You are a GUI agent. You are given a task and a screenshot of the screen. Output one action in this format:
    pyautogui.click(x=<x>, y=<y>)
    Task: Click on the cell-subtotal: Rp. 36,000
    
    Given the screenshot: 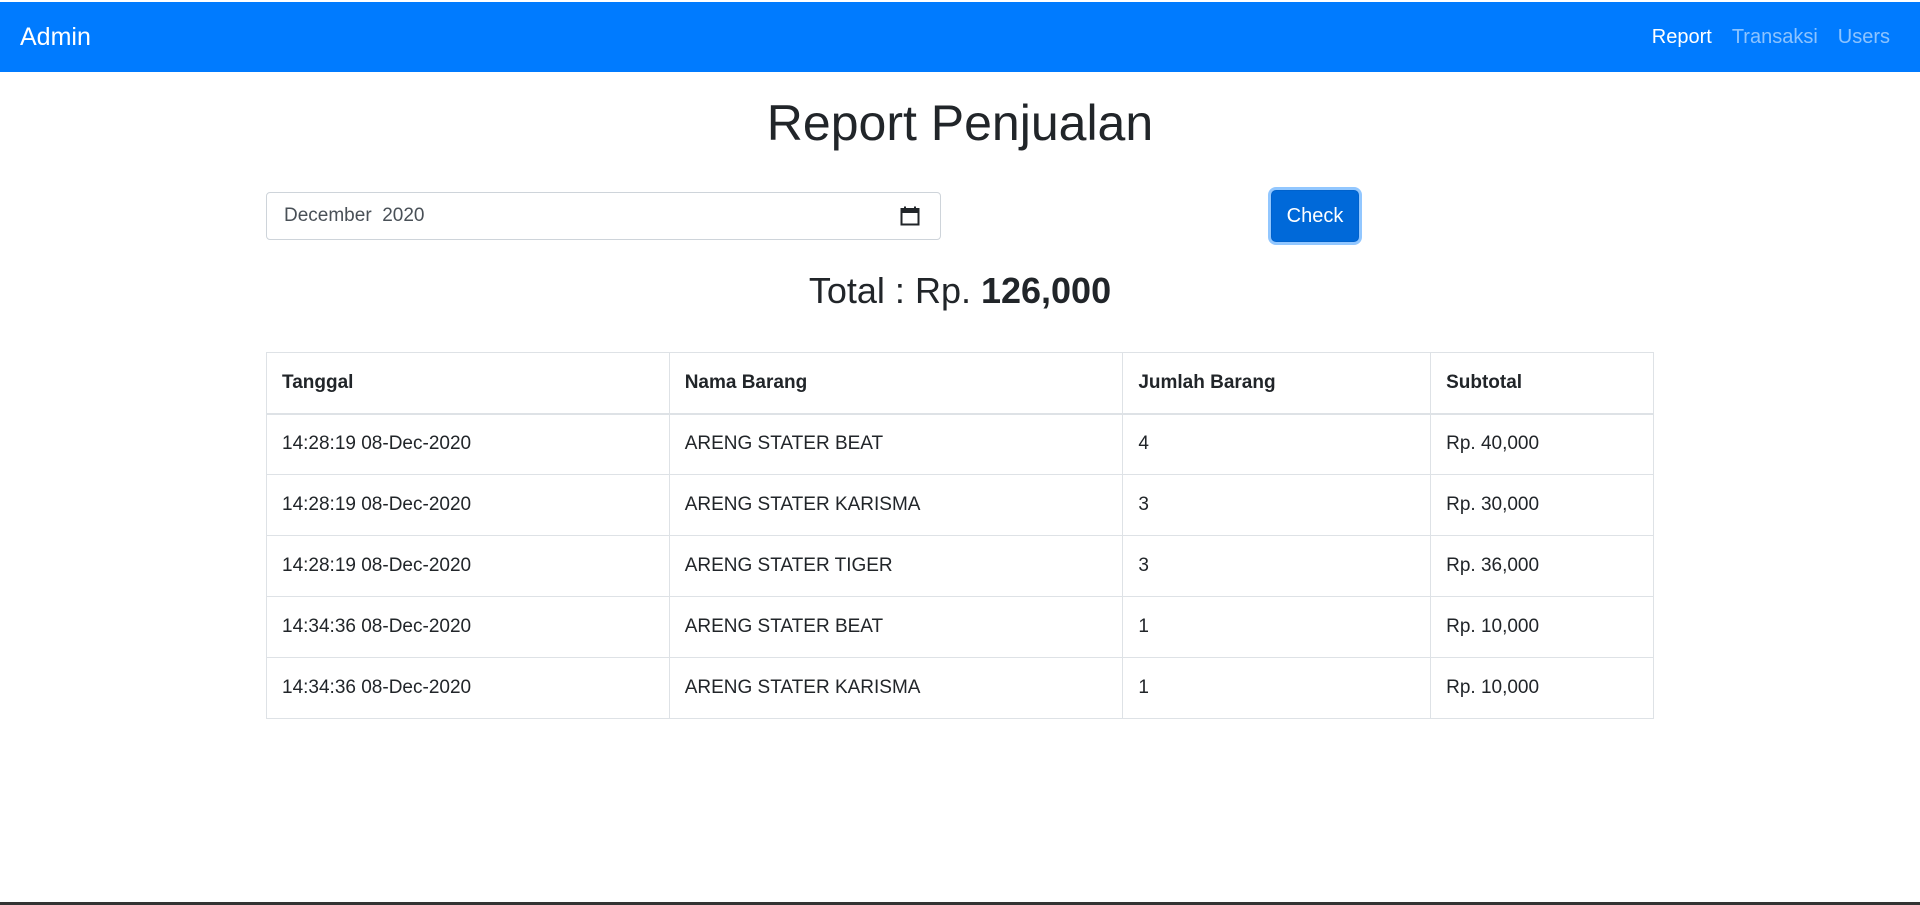 What is the action you would take?
    pyautogui.click(x=1542, y=566)
    